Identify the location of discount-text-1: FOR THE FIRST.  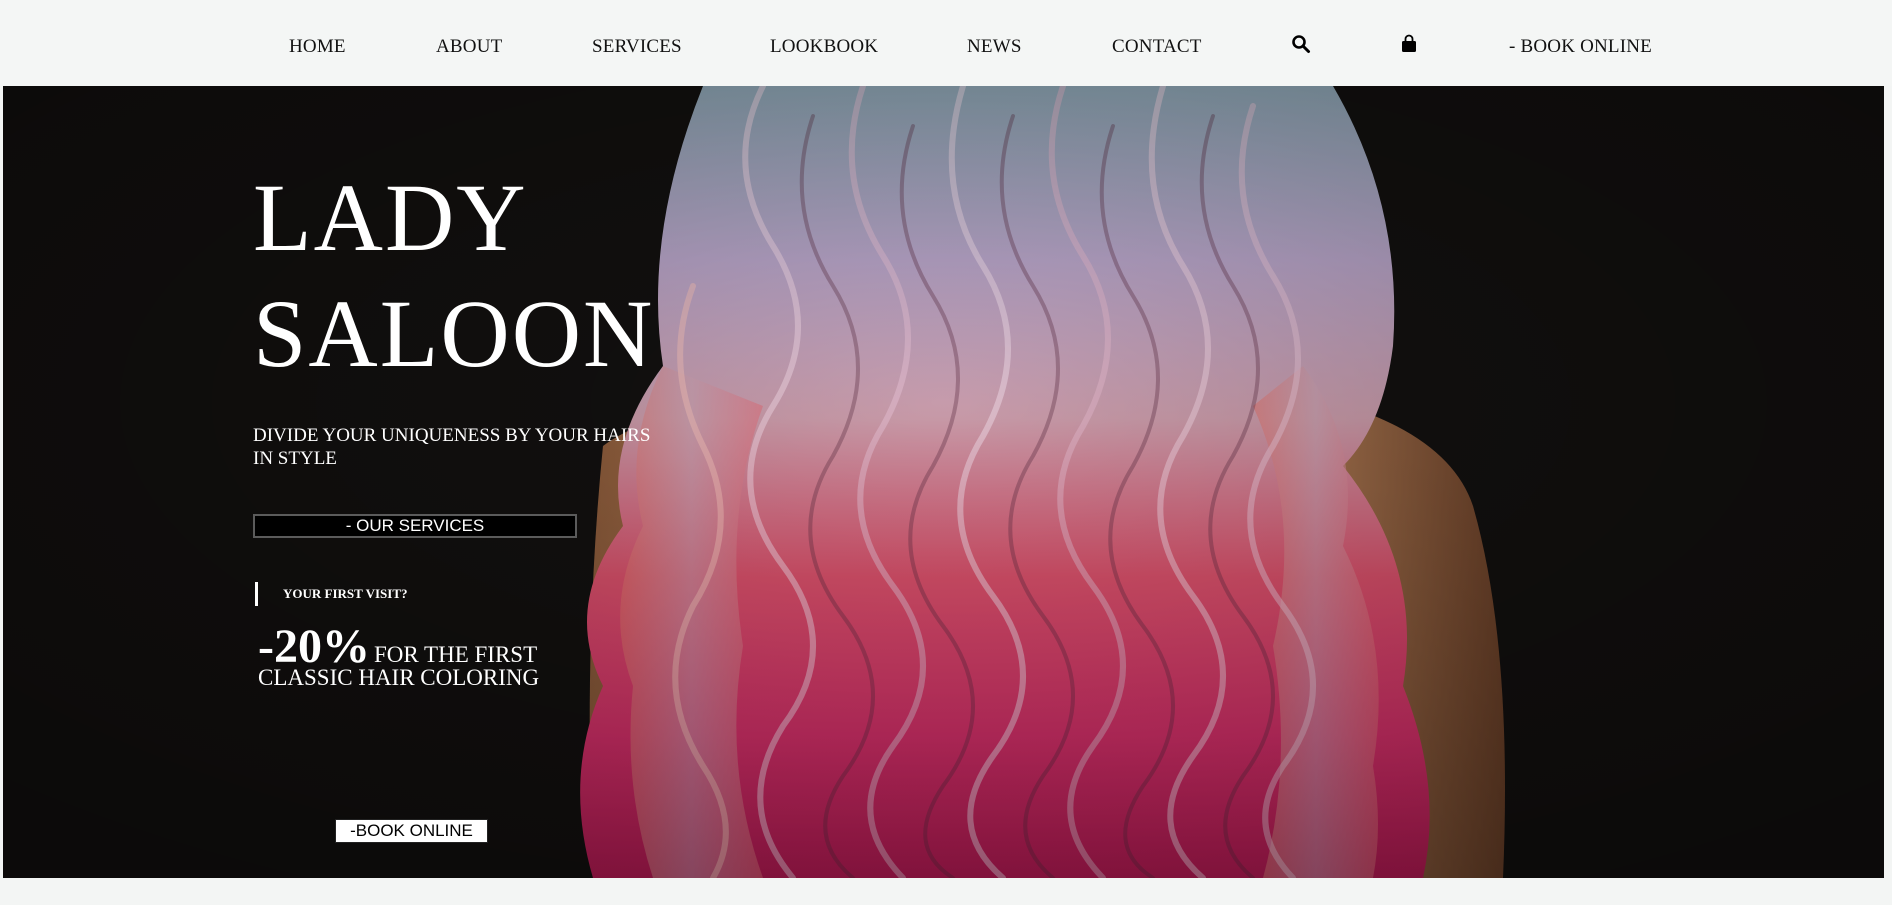
(455, 654).